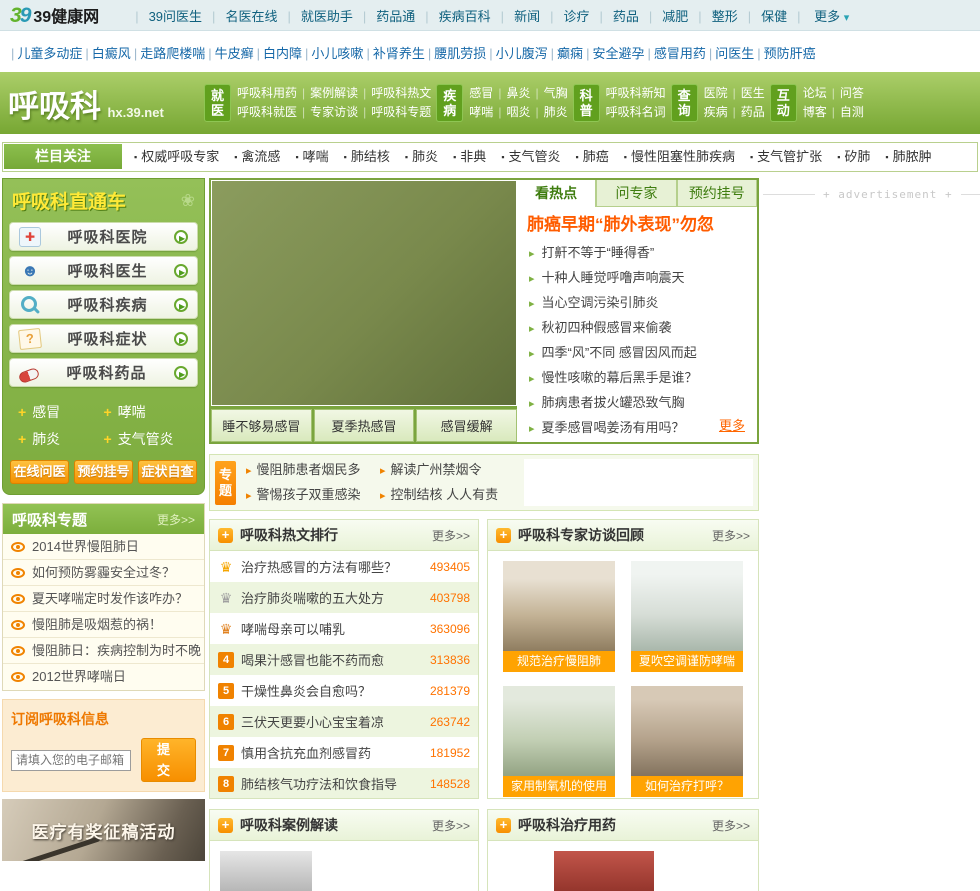 This screenshot has height=891, width=980. Describe the element at coordinates (225, 482) in the screenshot. I see `special-label: 专题` at that location.